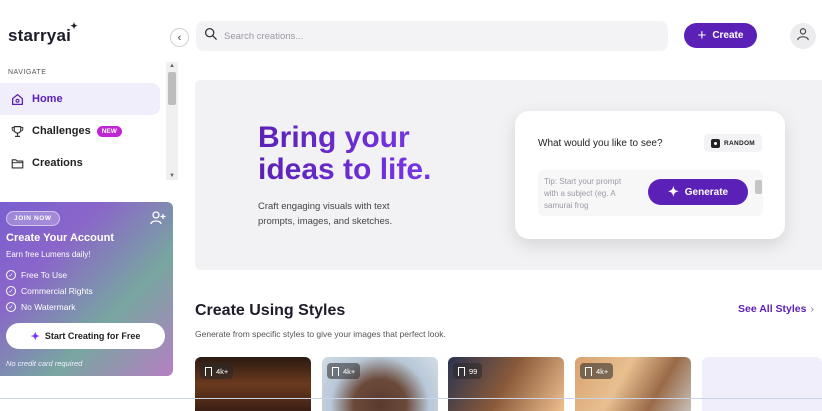  I want to click on collapse-sidebar-button: ‹, so click(179, 37).